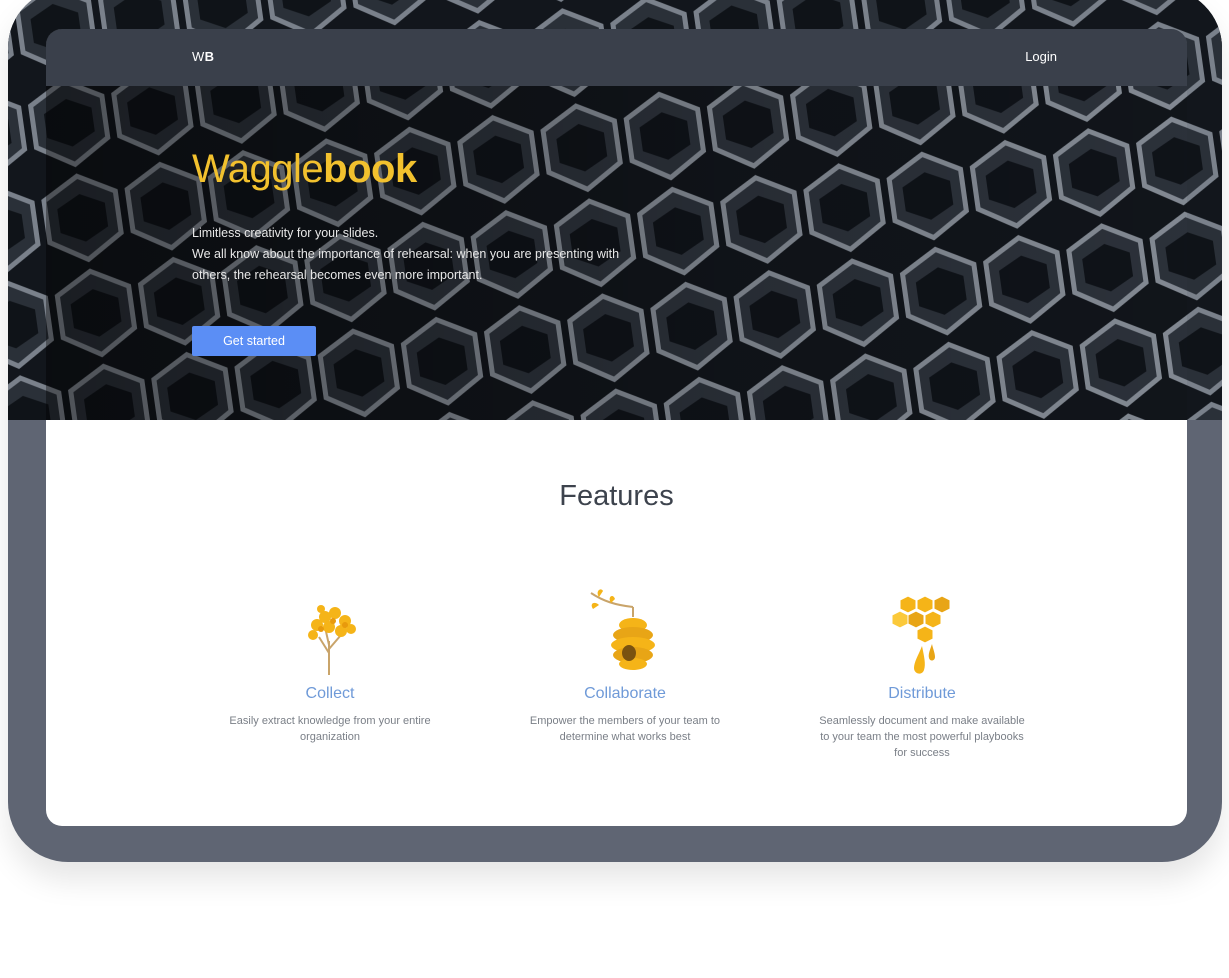 Image resolution: width=1229 pixels, height=978 pixels. I want to click on tagline-line: Limitless creativity for your slides., so click(285, 233).